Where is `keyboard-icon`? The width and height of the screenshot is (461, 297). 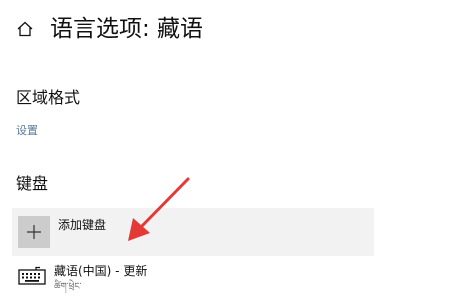
keyboard-icon is located at coordinates (32, 276).